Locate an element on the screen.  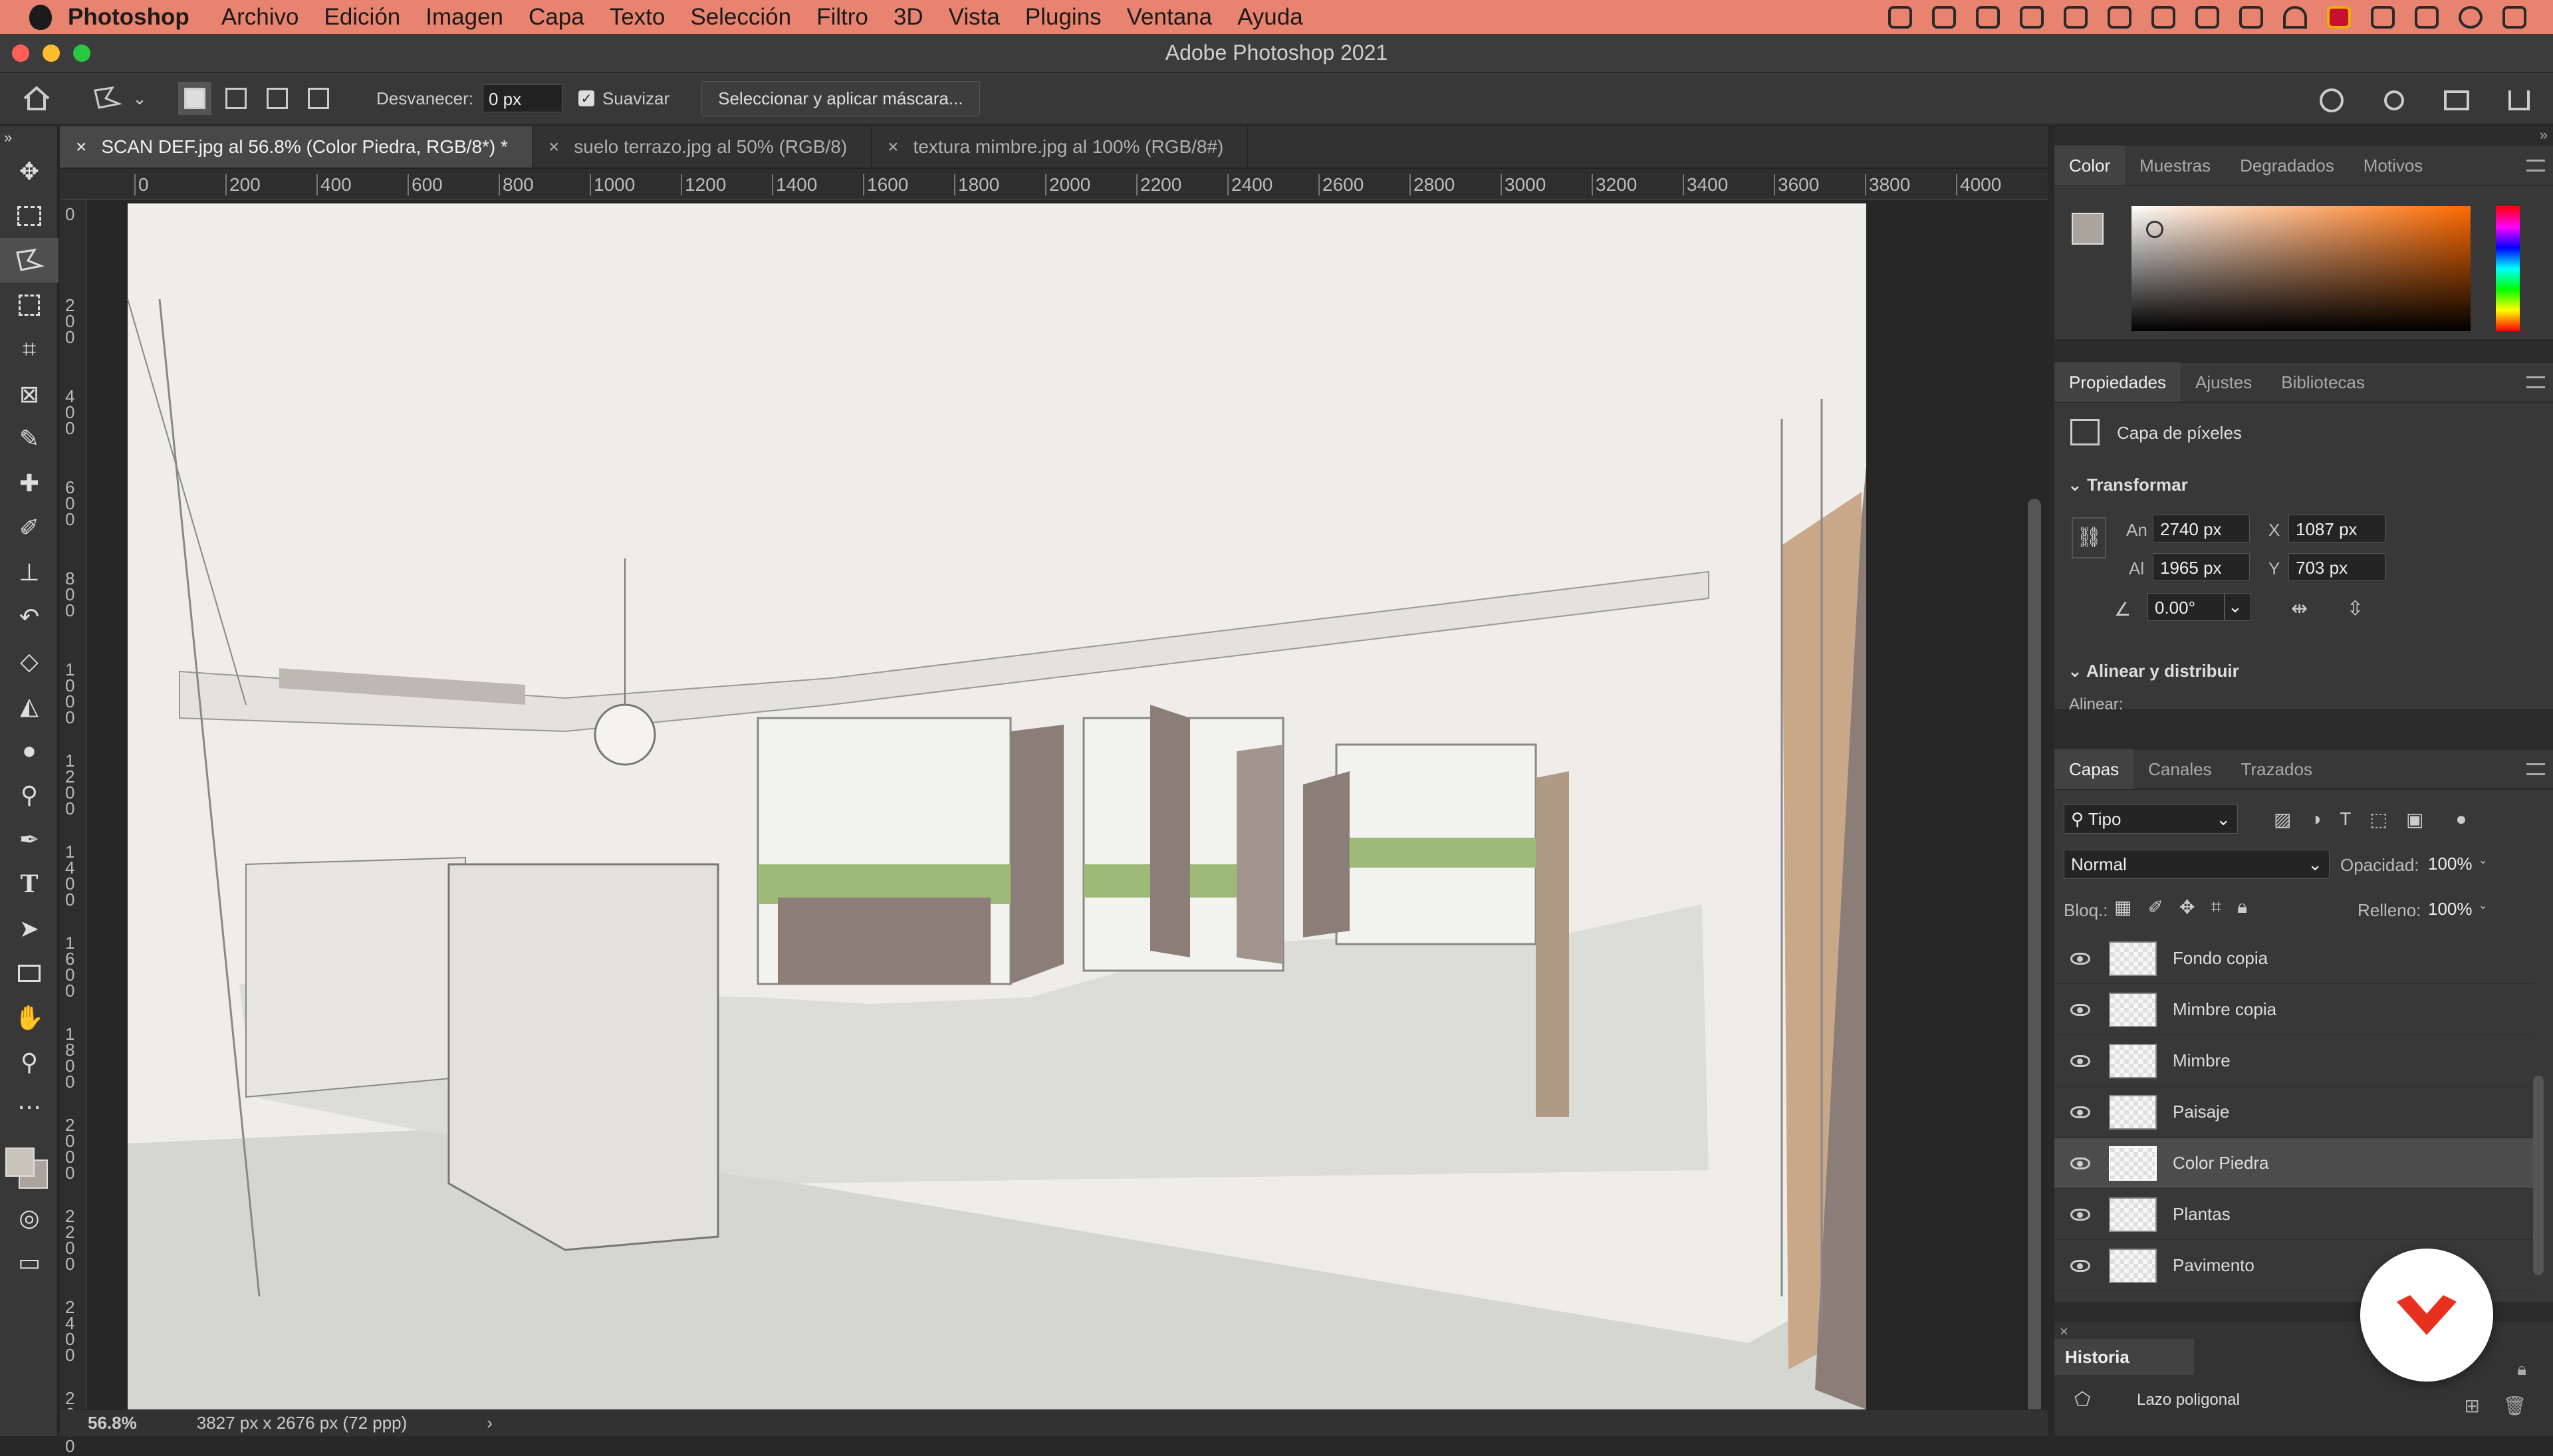
document-size: 3827 px x 2676 px (72 ppp) is located at coordinates (302, 1423).